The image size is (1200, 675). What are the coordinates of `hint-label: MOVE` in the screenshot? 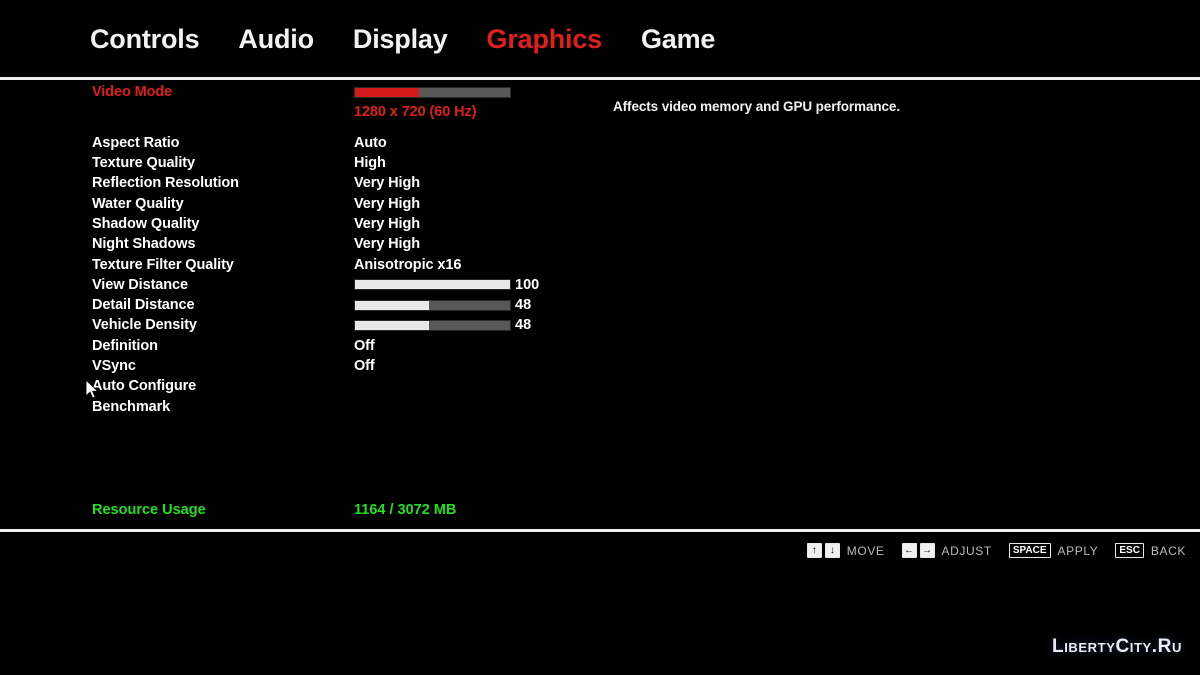 It's located at (865, 550).